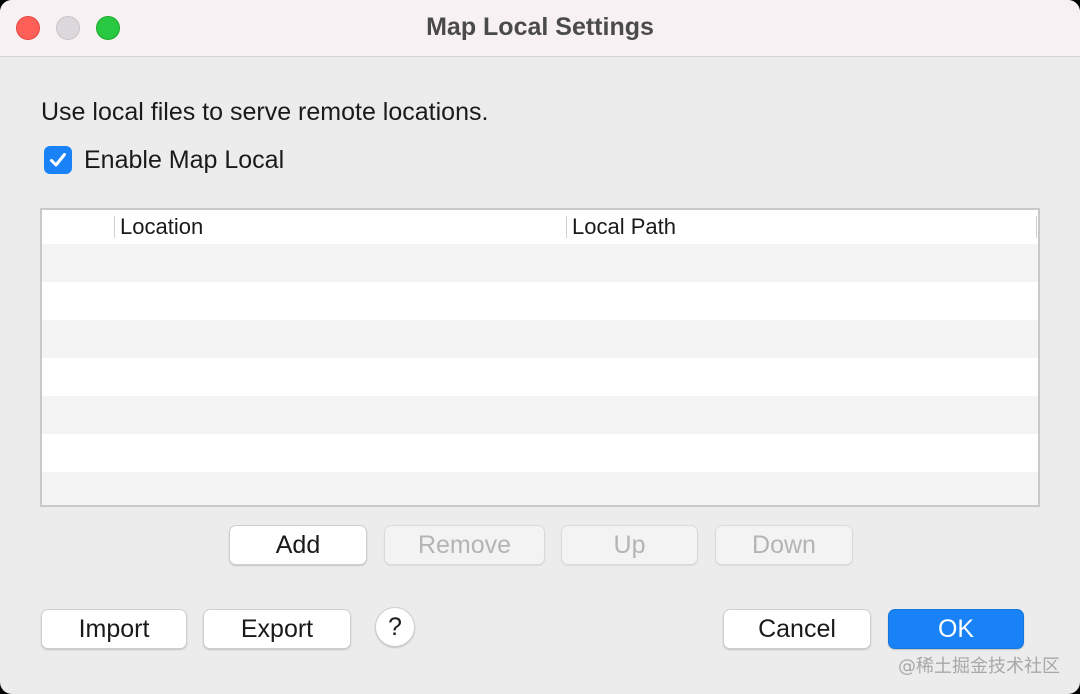 The height and width of the screenshot is (694, 1080). What do you see at coordinates (979, 666) in the screenshot?
I see `watermark-text: @稀土掘金技术社区` at bounding box center [979, 666].